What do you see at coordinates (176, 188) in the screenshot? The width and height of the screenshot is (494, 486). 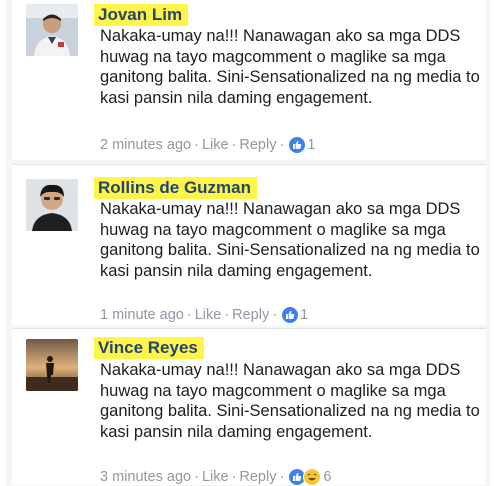 I see `commenter-name: Rollins de Guzman` at bounding box center [176, 188].